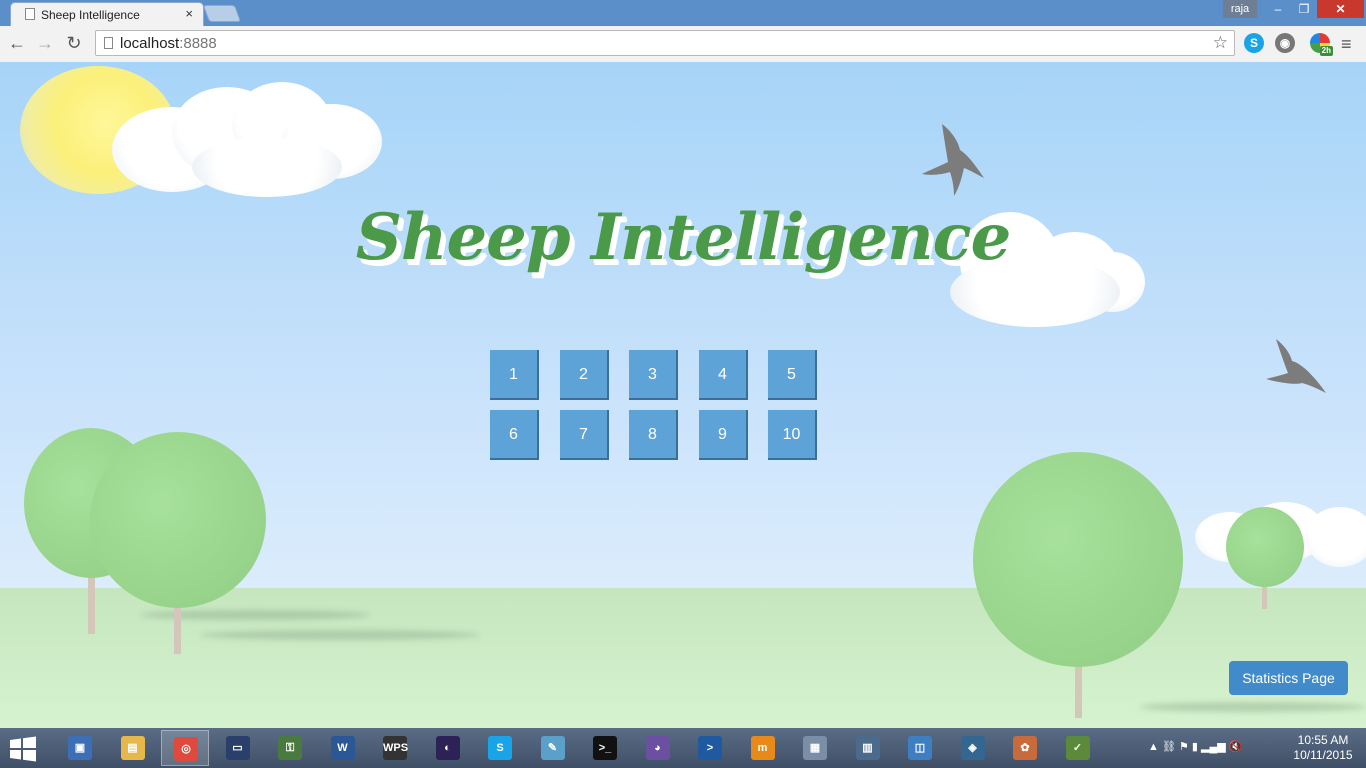 This screenshot has width=1366, height=768. What do you see at coordinates (168, 43) in the screenshot?
I see `url-text: localhost:8888` at bounding box center [168, 43].